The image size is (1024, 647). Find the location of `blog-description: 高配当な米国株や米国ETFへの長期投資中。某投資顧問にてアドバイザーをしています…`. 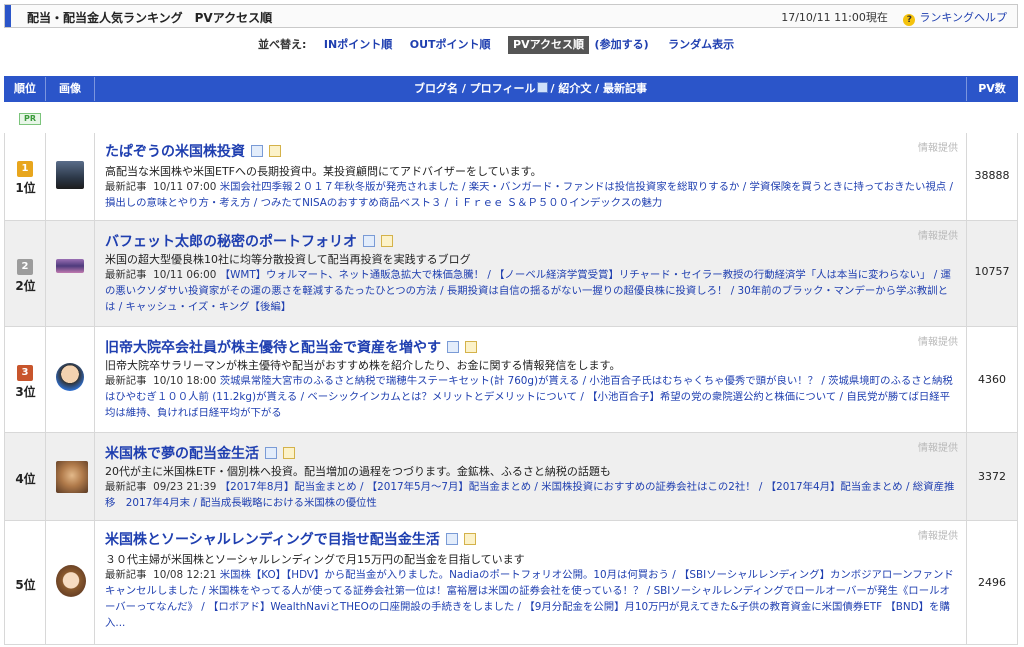

blog-description: 高配当な米国株や米国ETFへの長期投資中。某投資顧問にてアドバイザーをしています… is located at coordinates (323, 171).